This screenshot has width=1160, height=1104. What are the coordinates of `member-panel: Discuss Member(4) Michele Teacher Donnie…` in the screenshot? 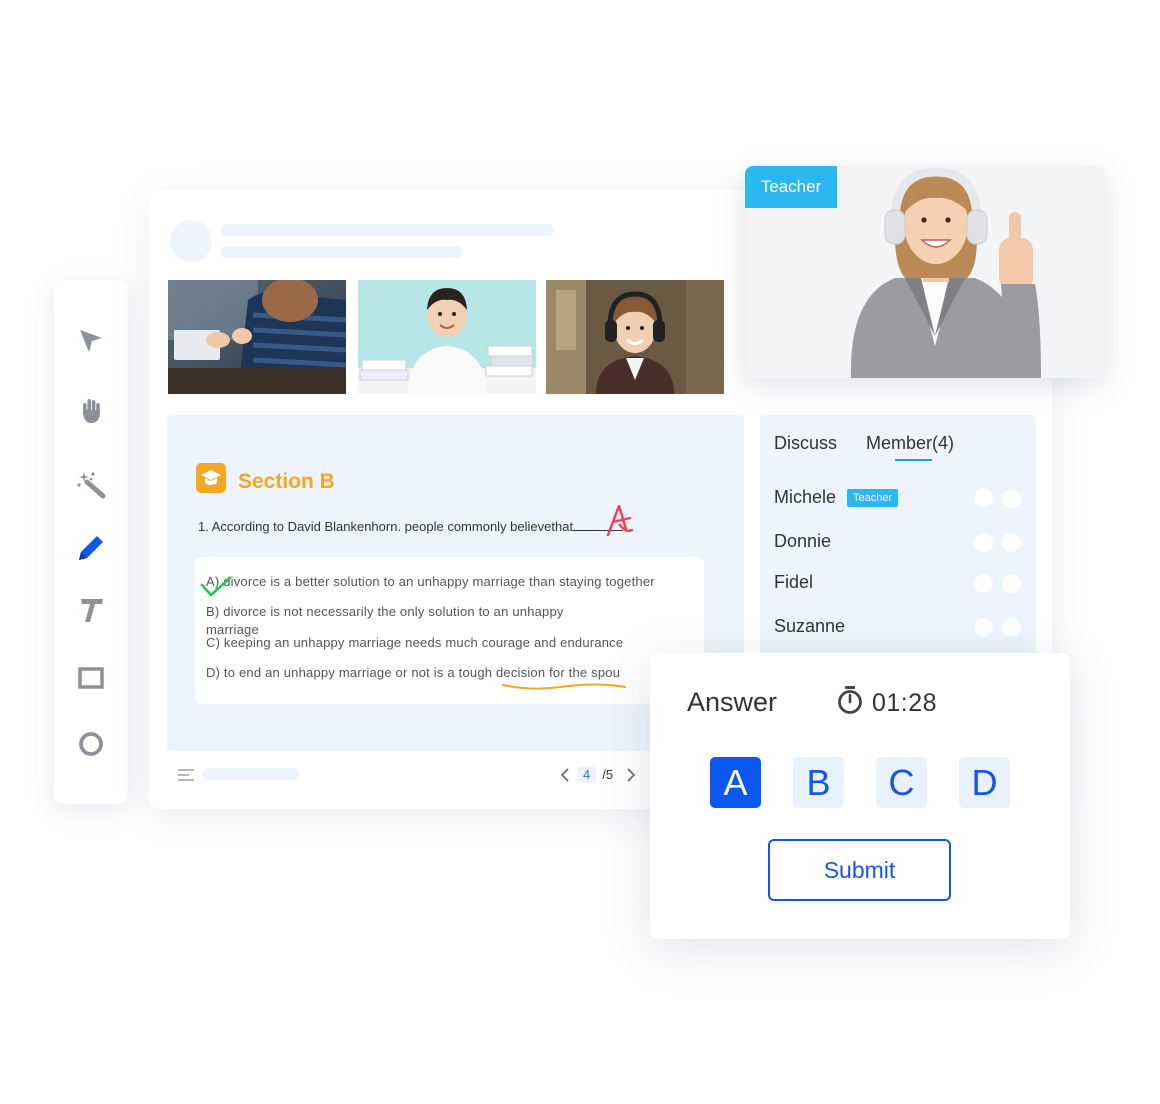 It's located at (898, 537).